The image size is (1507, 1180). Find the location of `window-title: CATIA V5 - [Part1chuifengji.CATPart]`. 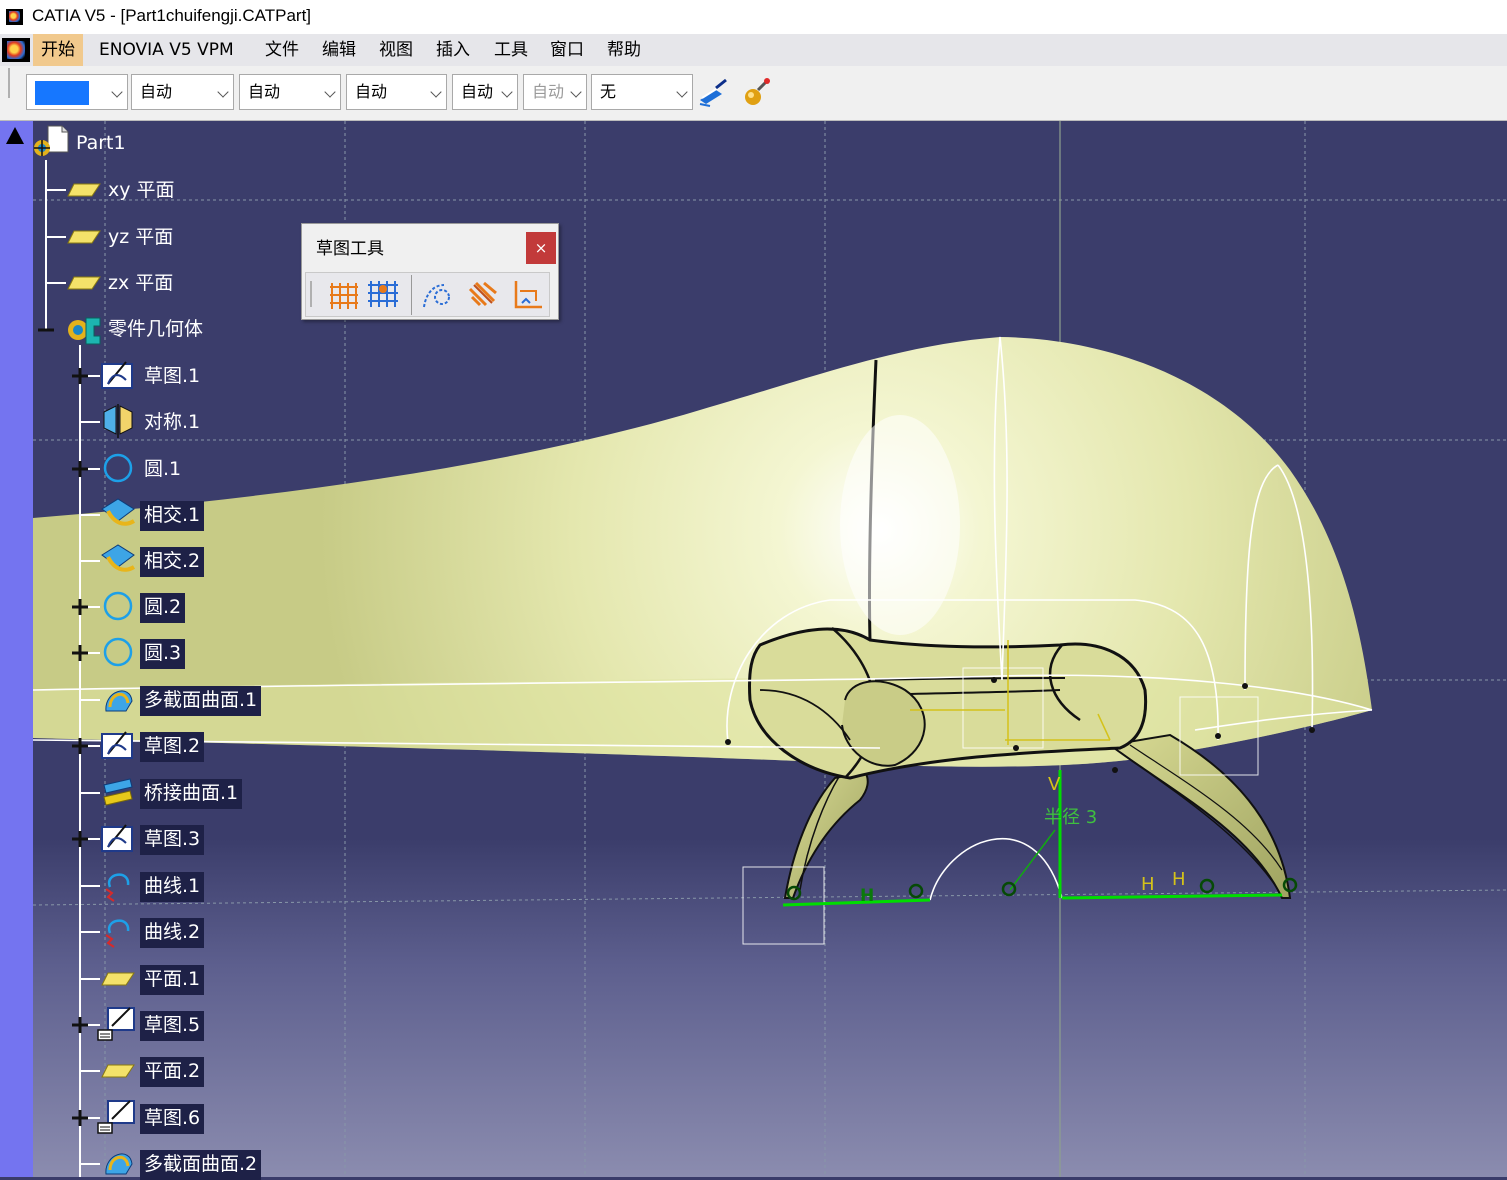

window-title: CATIA V5 - [Part1chuifengji.CATPart] is located at coordinates (172, 15).